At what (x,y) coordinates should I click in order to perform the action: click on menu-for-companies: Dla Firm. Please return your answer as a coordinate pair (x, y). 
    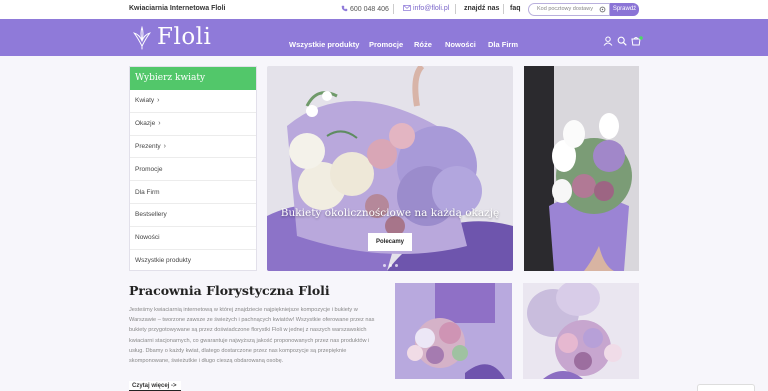
    Looking at the image, I should click on (503, 44).